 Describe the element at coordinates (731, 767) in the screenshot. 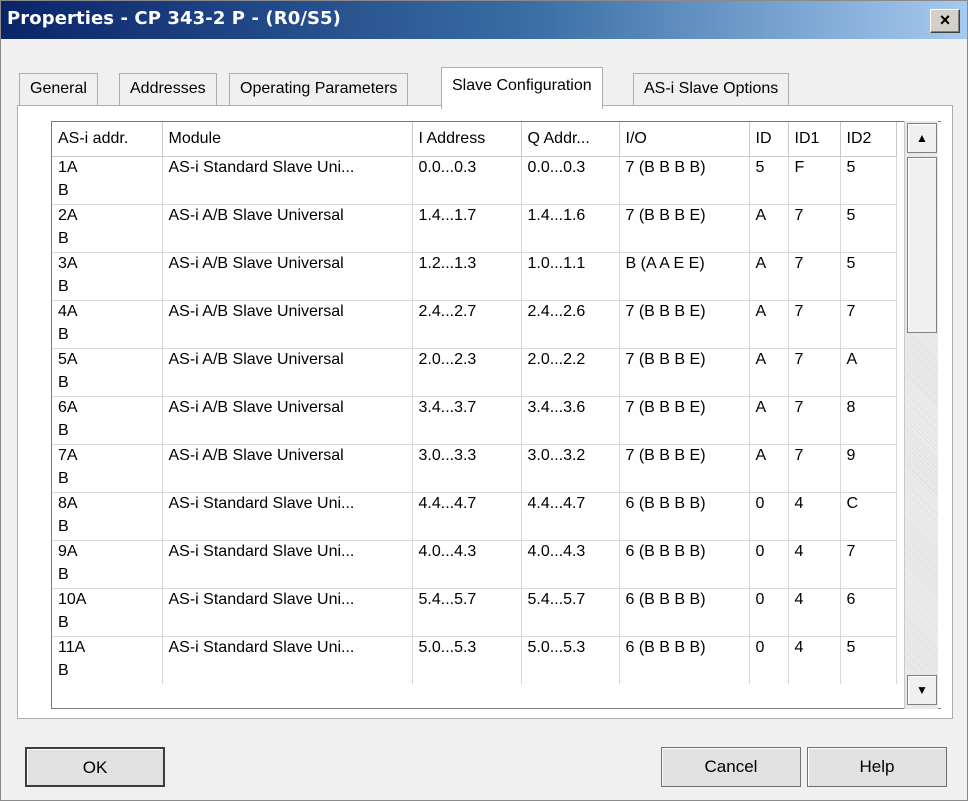

I see `cancel-button: Cancel` at that location.